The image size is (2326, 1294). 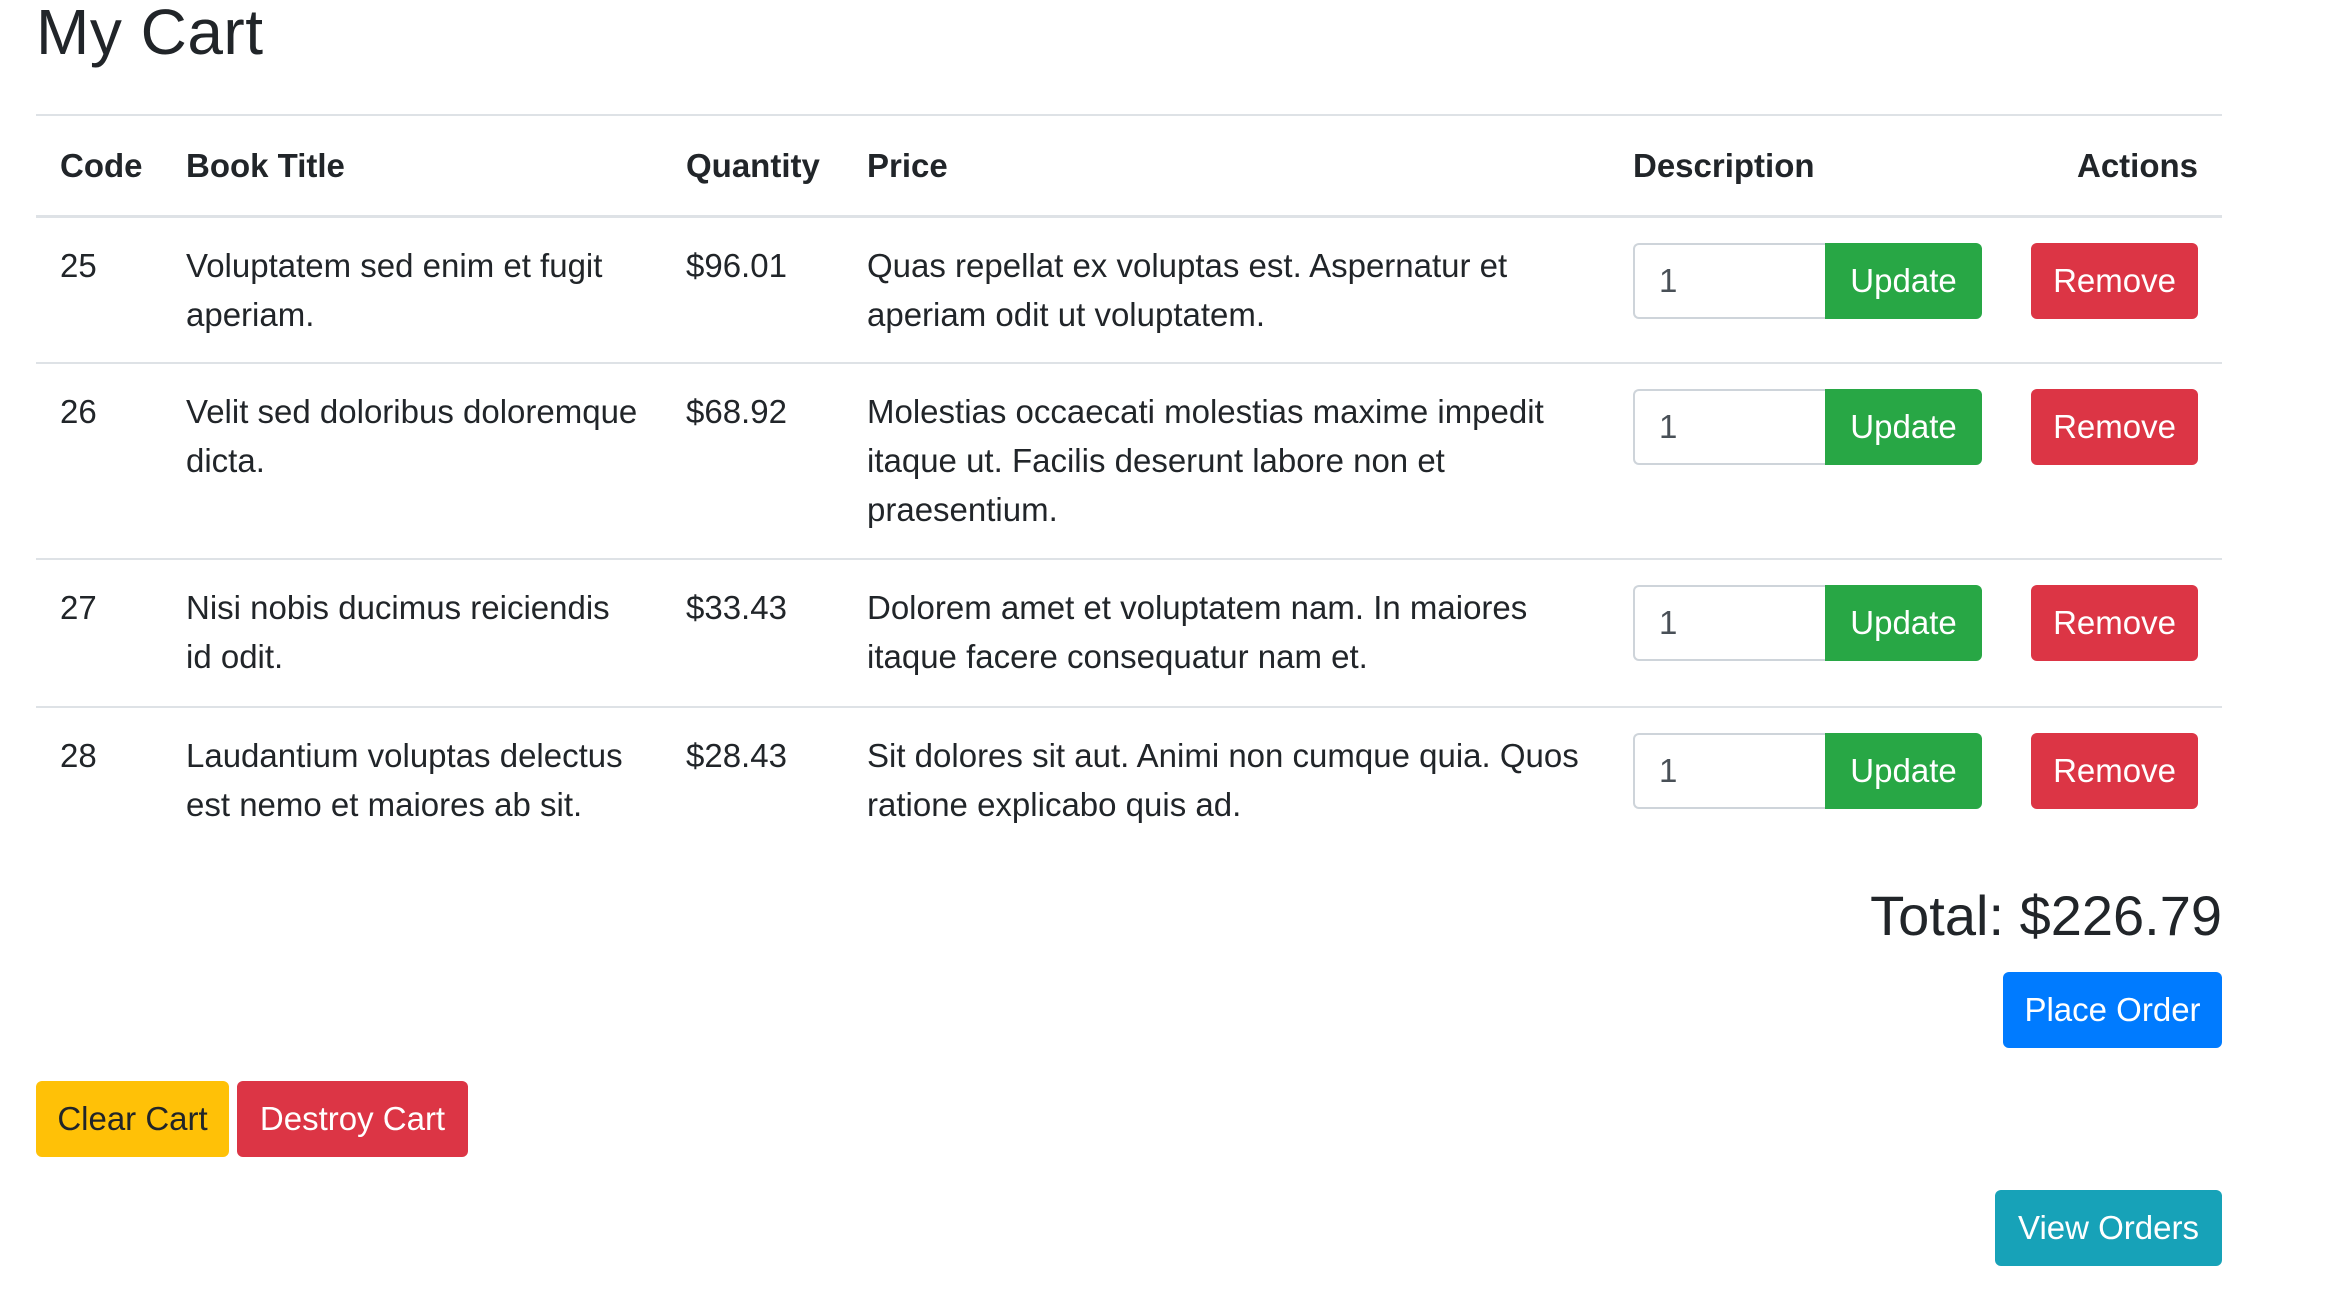 I want to click on cell-code: 25, so click(x=78, y=265).